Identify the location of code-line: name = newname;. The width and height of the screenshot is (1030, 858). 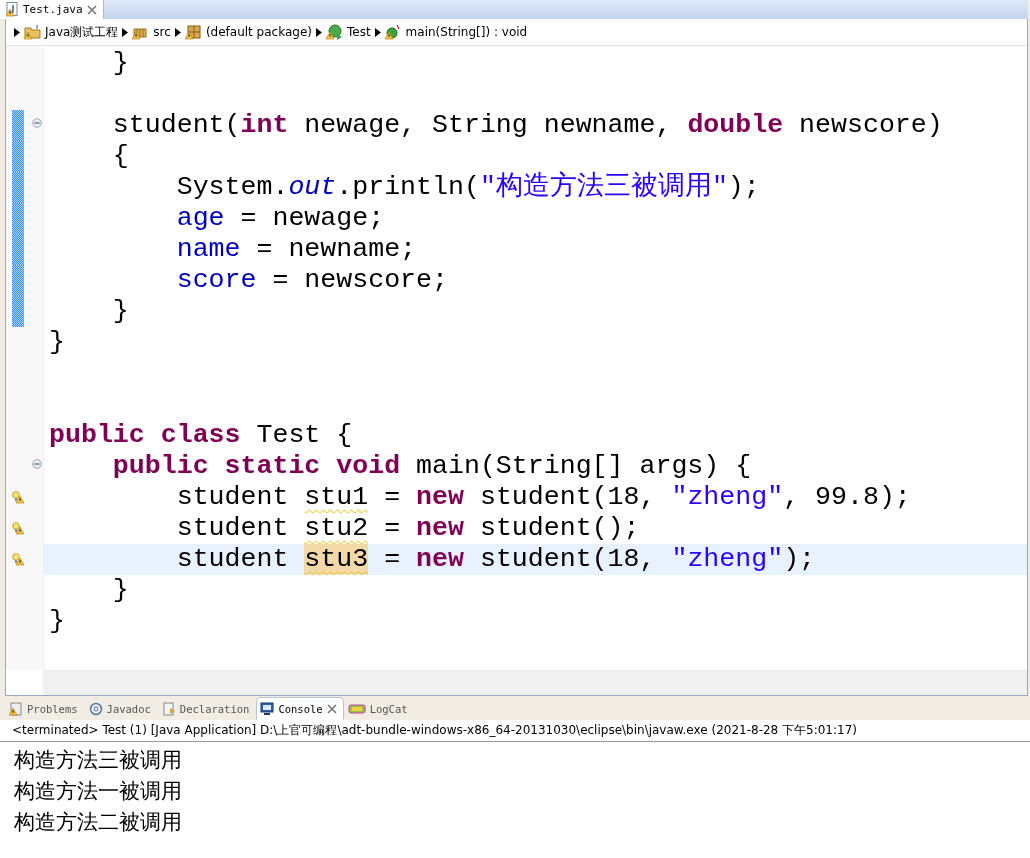
(296, 249).